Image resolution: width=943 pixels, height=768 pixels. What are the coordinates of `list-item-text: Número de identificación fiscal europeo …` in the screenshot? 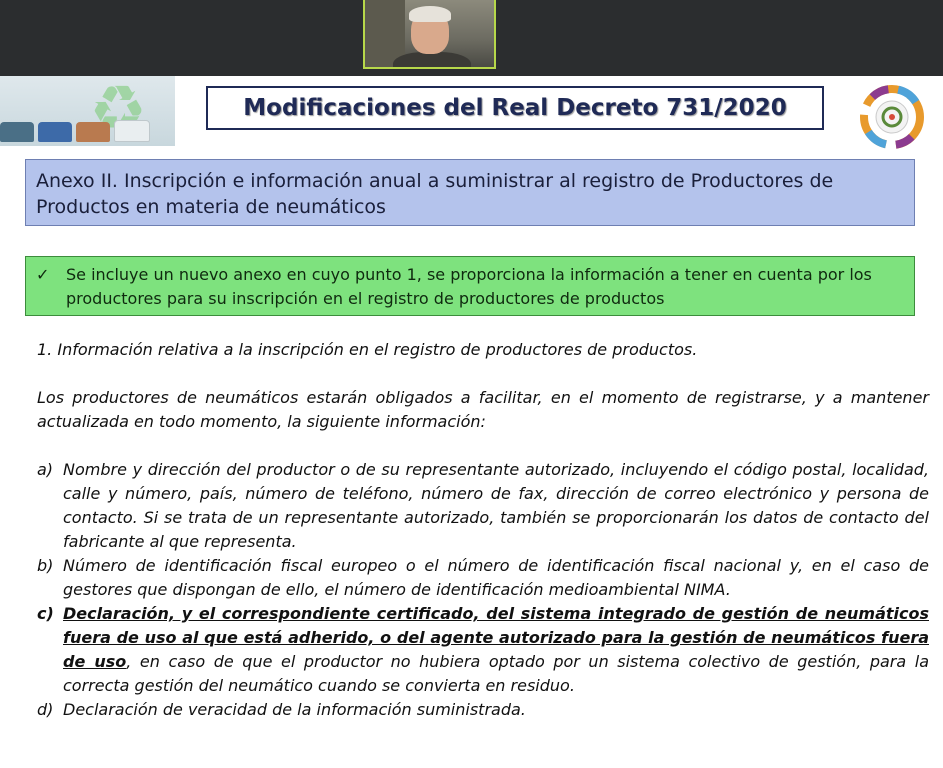 It's located at (496, 577).